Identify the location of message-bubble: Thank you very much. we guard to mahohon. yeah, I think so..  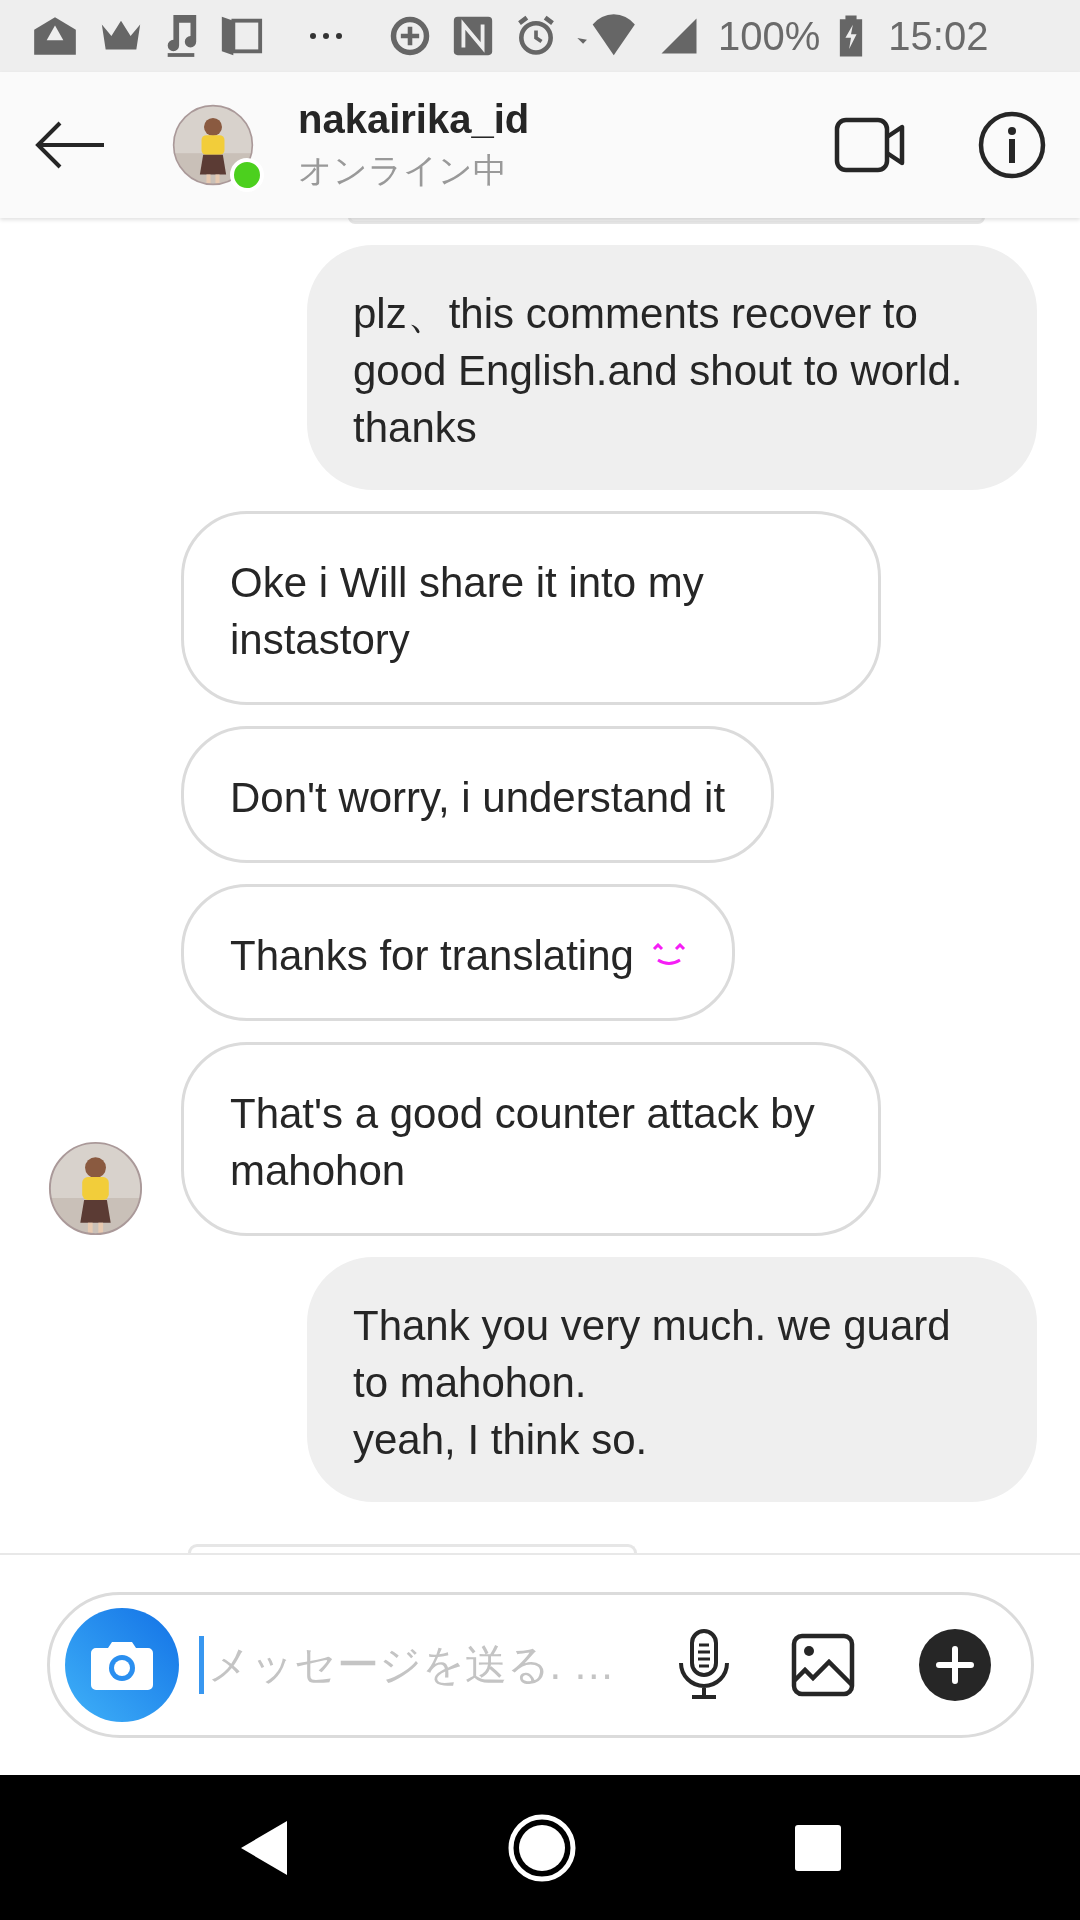
(672, 1379).